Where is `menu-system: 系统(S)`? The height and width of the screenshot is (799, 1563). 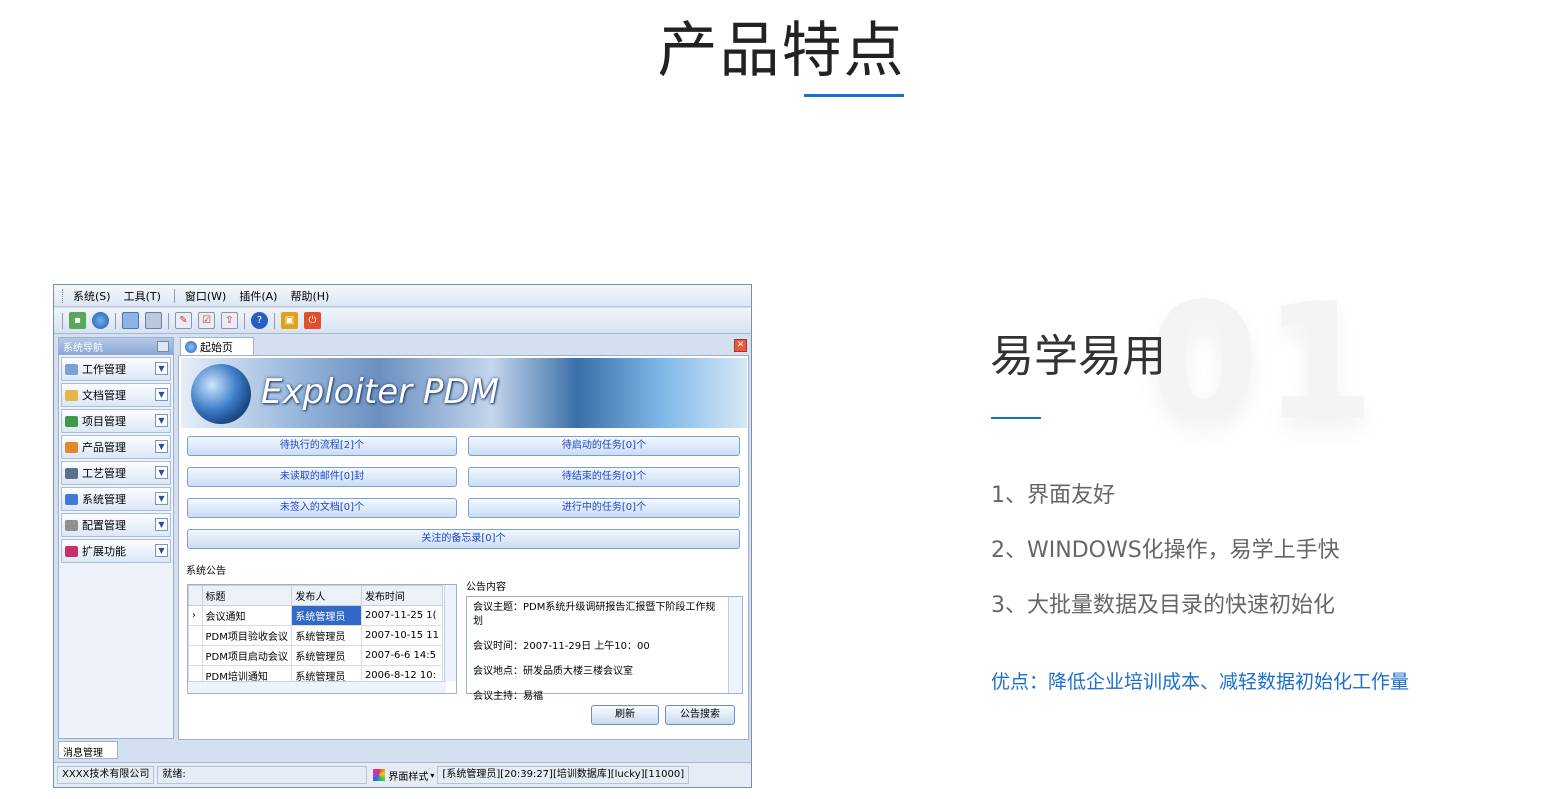 menu-system: 系统(S) is located at coordinates (92, 296).